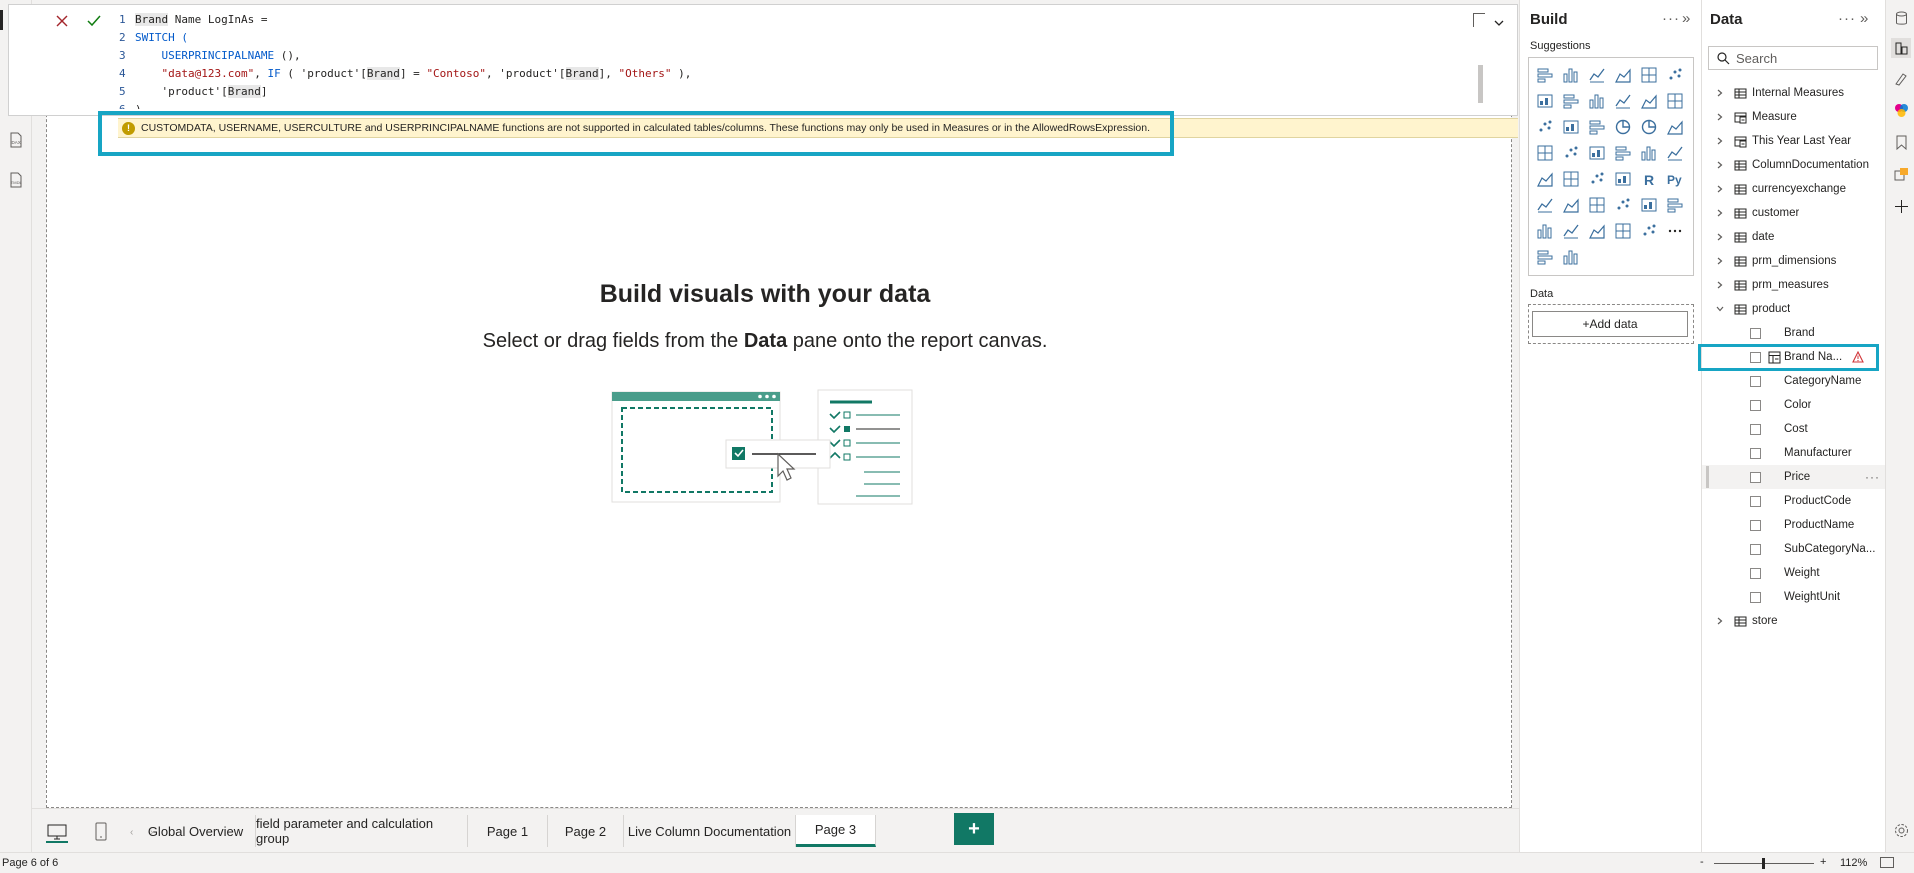  Describe the element at coordinates (1763, 863) in the screenshot. I see `zoom-slider-thumb` at that location.